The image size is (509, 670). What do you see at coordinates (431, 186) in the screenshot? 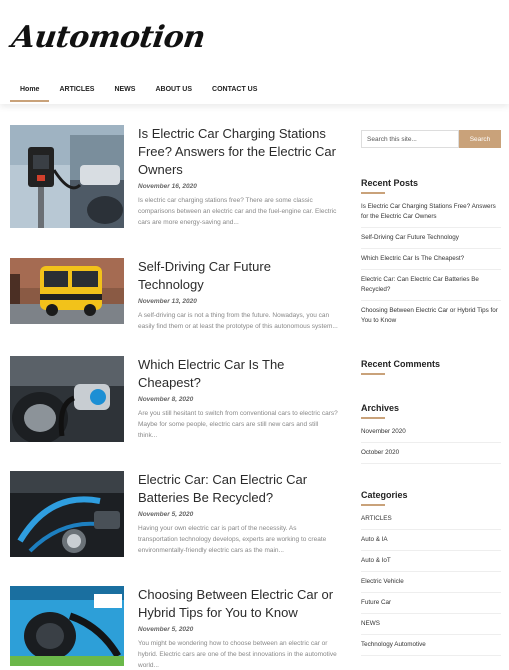
I see `recent-posts-title: Recent Posts` at bounding box center [431, 186].